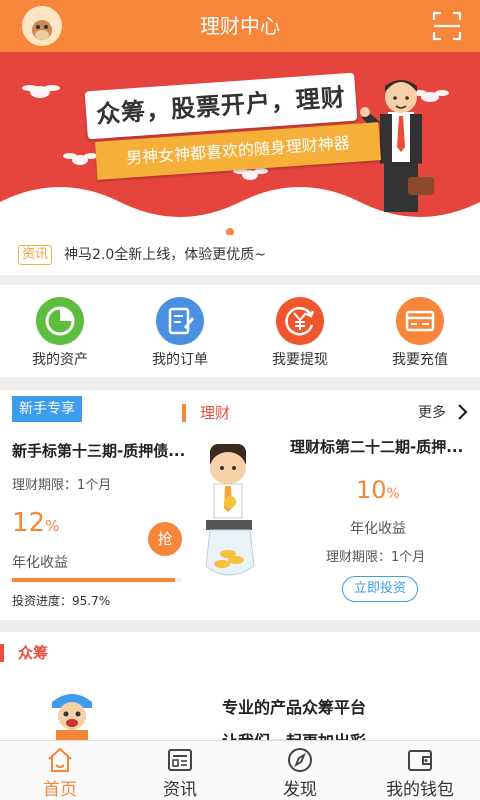  What do you see at coordinates (300, 790) in the screenshot?
I see `nav-label: 发现` at bounding box center [300, 790].